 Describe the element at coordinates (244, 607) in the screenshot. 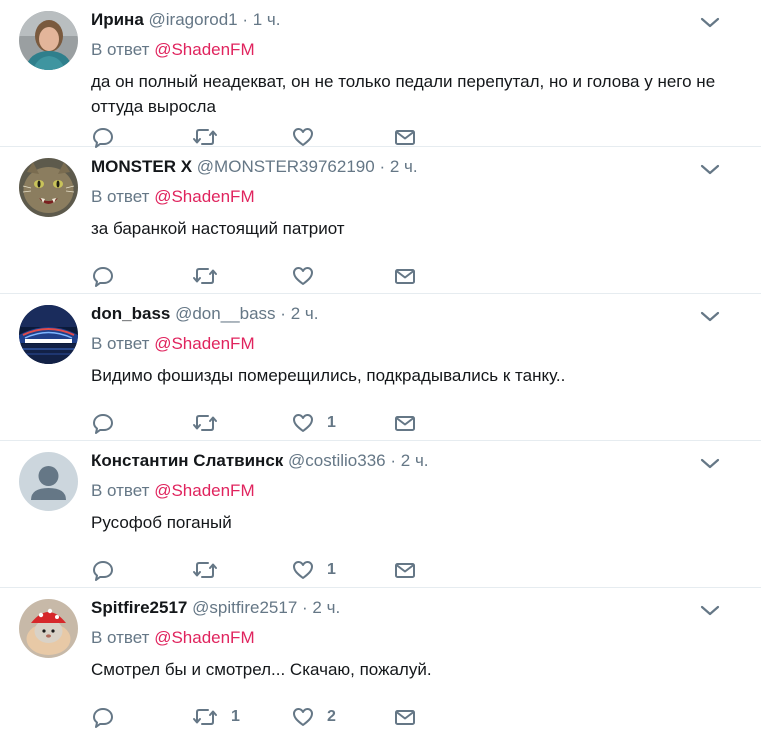

I see `user-handle: @spitfire2517` at that location.